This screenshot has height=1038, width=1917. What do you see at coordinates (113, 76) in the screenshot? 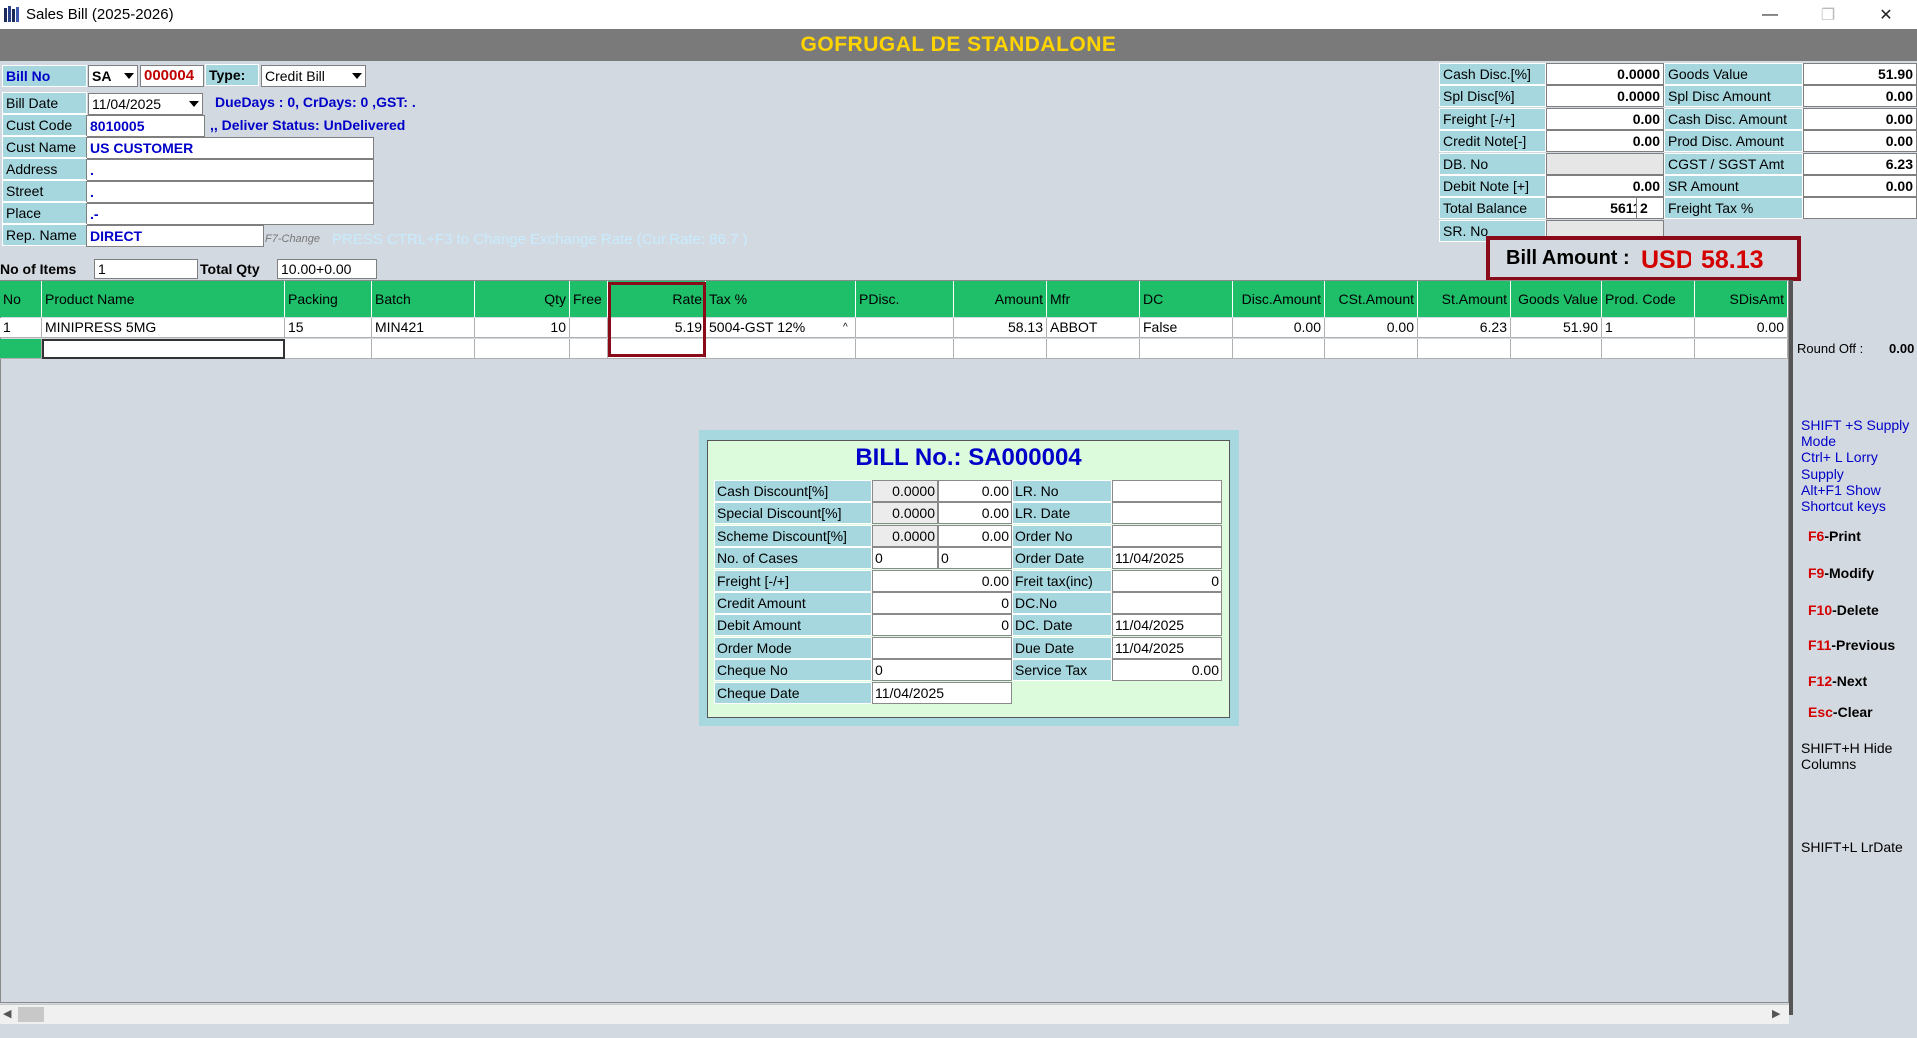
I see `bill-prefix-select: SA` at bounding box center [113, 76].